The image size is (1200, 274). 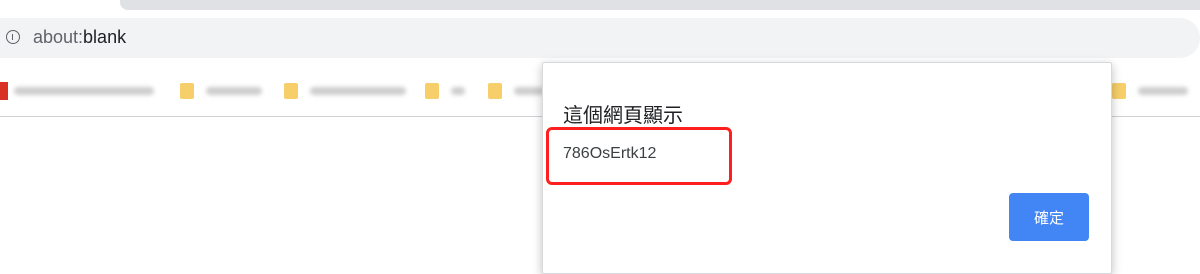 I want to click on url-host: blank, so click(x=105, y=37).